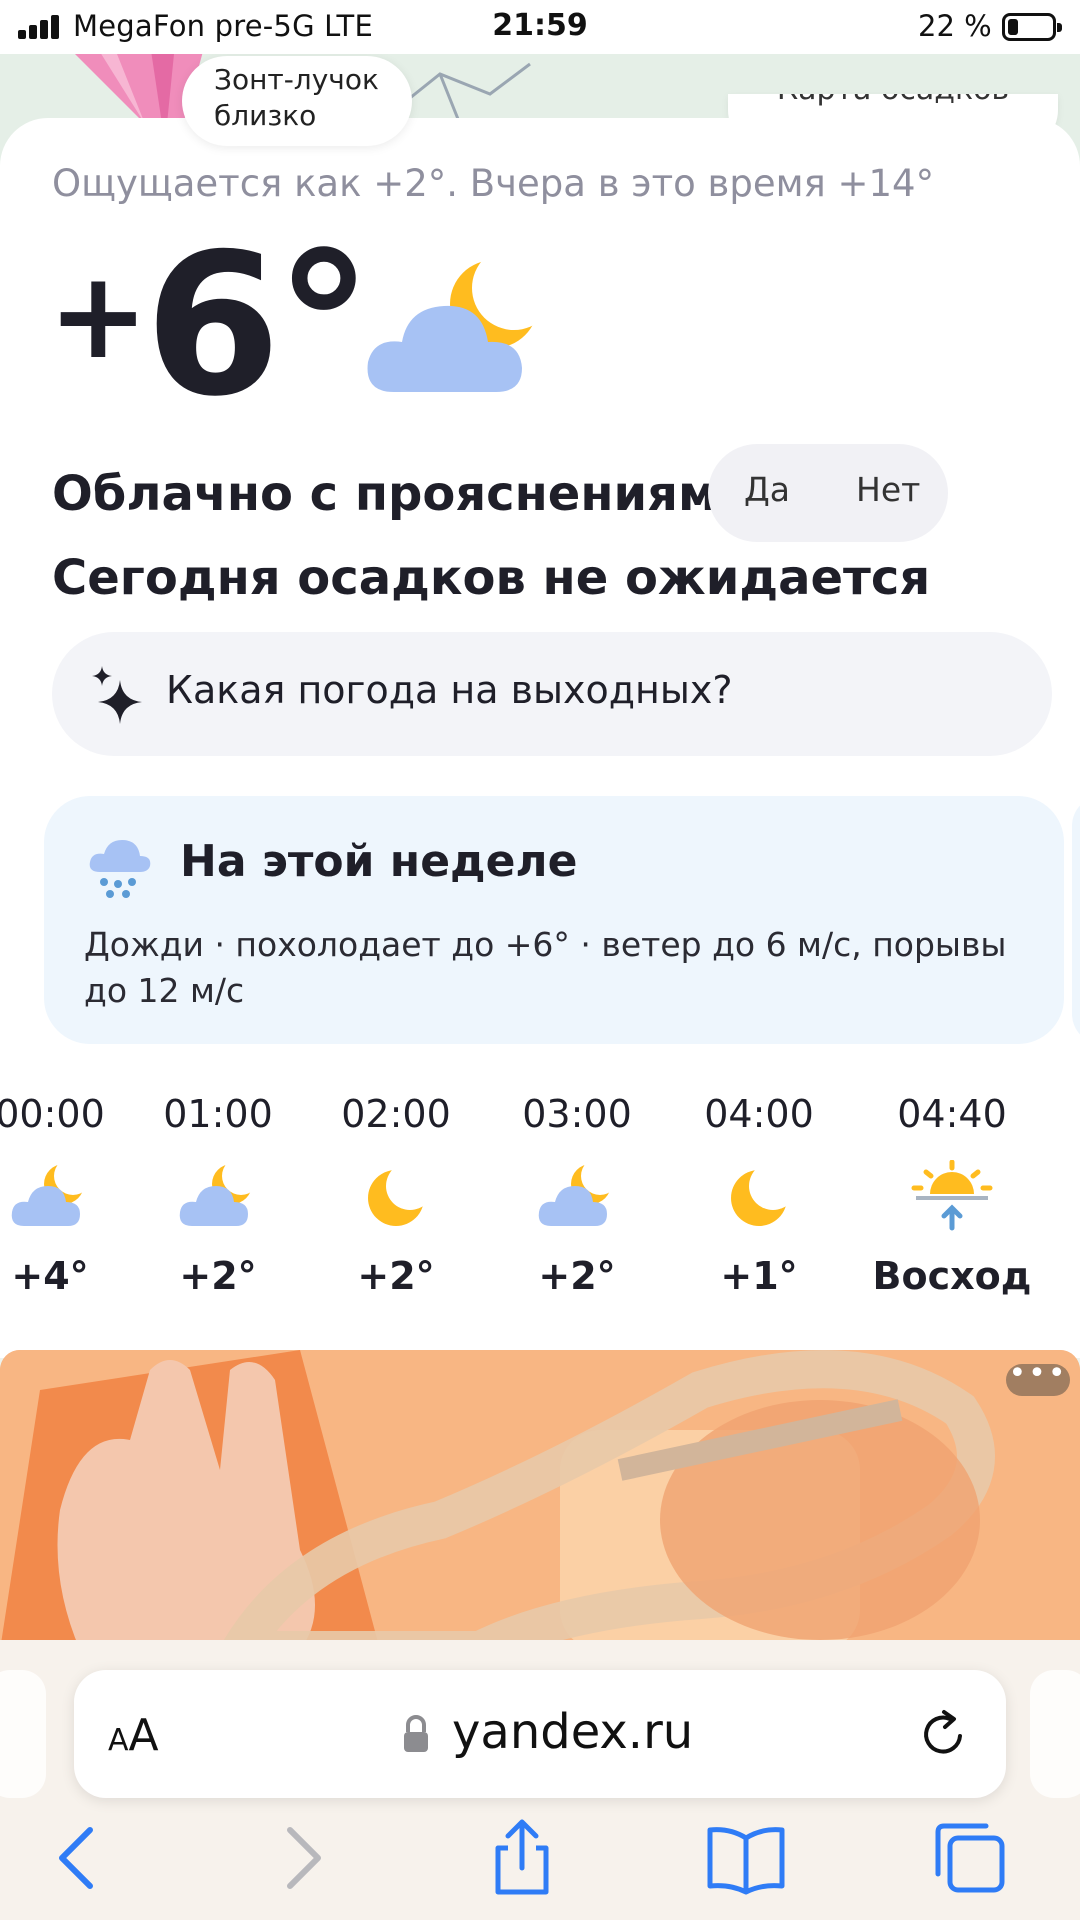  Describe the element at coordinates (952, 1114) in the screenshot. I see `hour-time: 04:40` at that location.